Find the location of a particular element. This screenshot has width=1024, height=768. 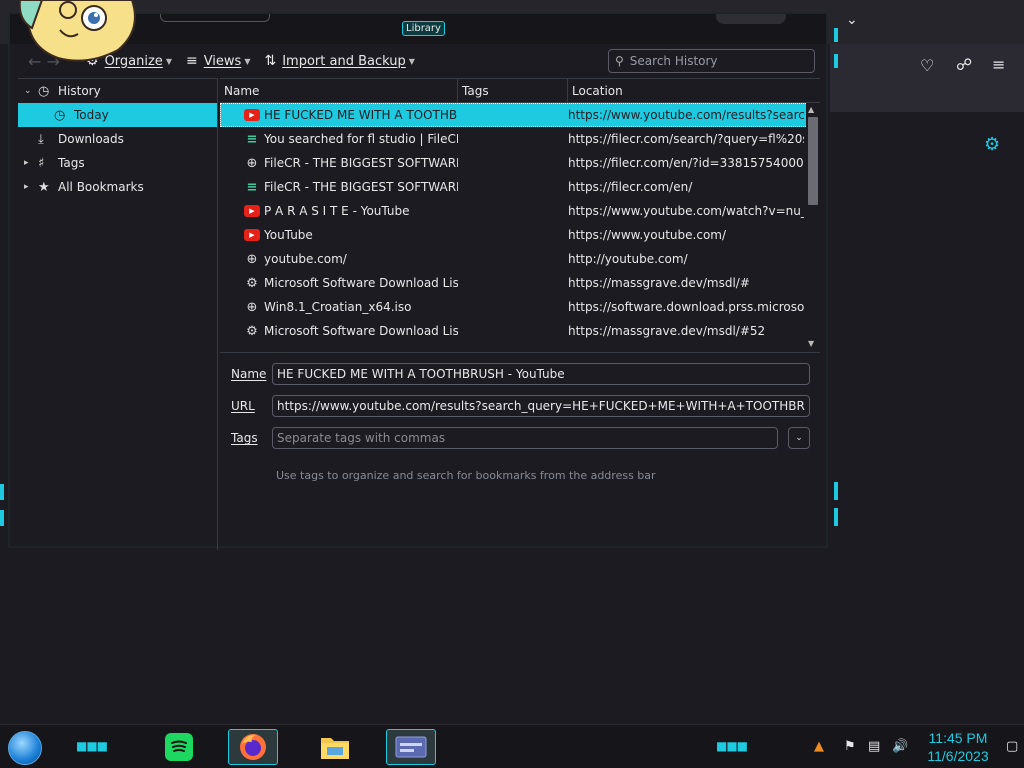

sidebar-item-all-bookmarks: ▸ ★ All Bookmarks is located at coordinates (117, 187).